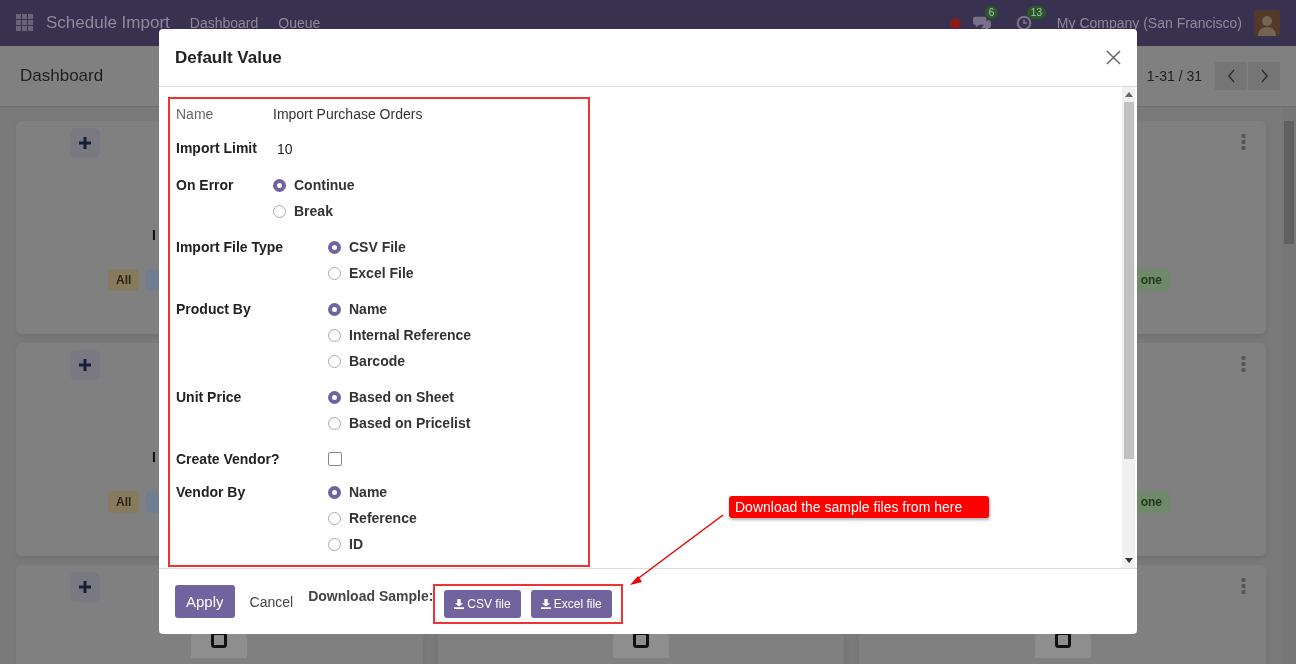 The width and height of the screenshot is (1296, 664). I want to click on checkbox, so click(335, 459).